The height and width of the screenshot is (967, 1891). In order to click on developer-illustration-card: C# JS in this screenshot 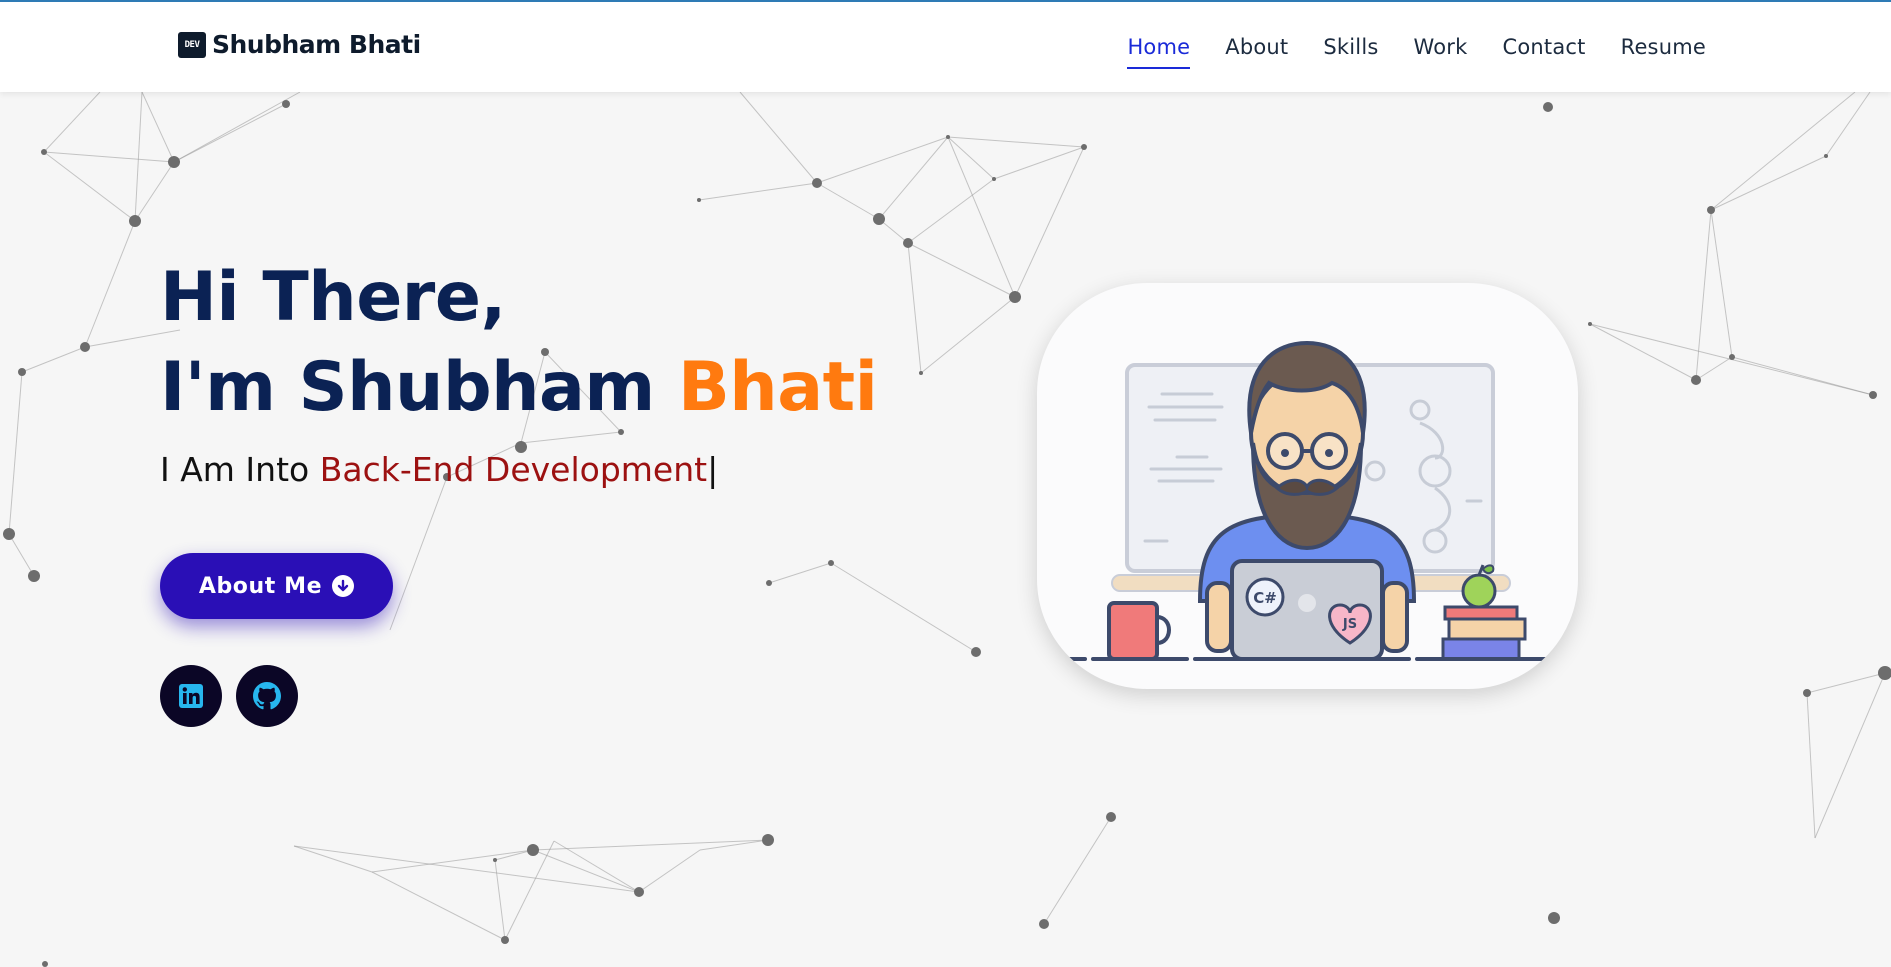, I will do `click(1307, 486)`.